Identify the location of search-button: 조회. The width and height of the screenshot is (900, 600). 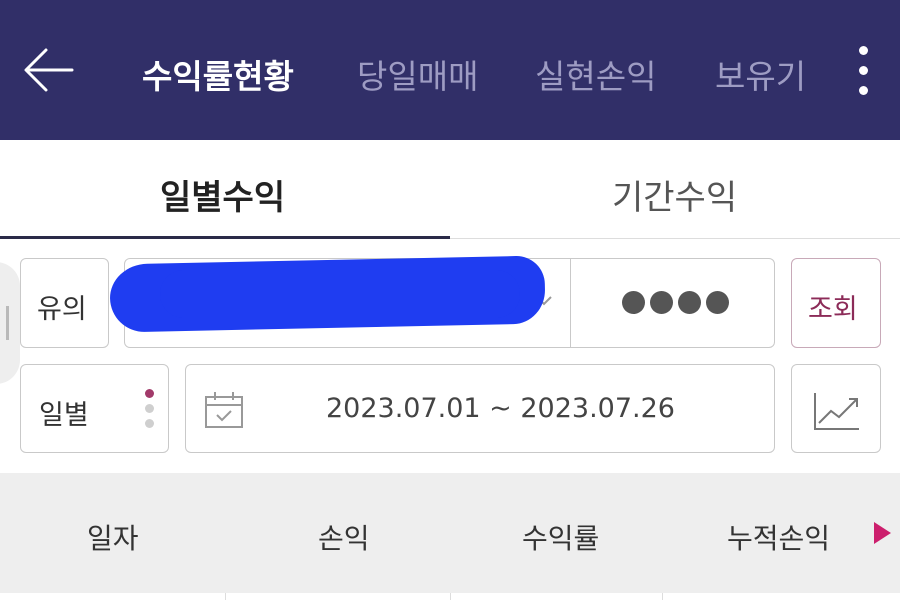
(836, 303).